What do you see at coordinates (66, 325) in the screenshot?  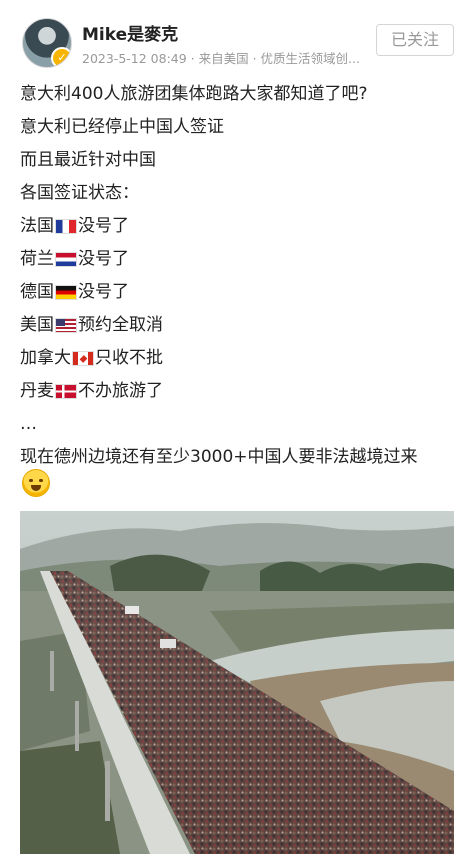 I see `usa-flag-icon` at bounding box center [66, 325].